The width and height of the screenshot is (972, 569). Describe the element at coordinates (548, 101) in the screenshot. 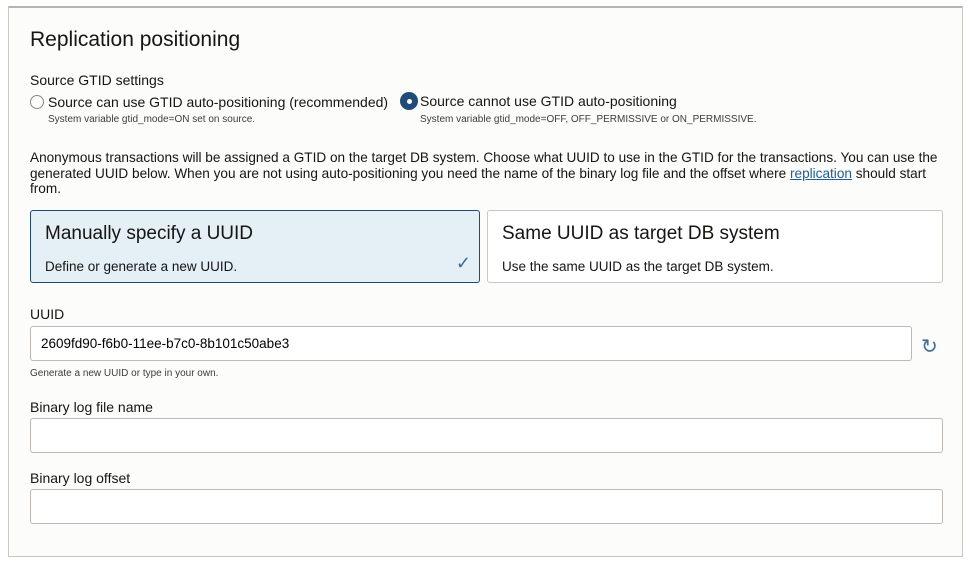

I see `radio-label: Source cannot use GTID auto-positioning` at that location.